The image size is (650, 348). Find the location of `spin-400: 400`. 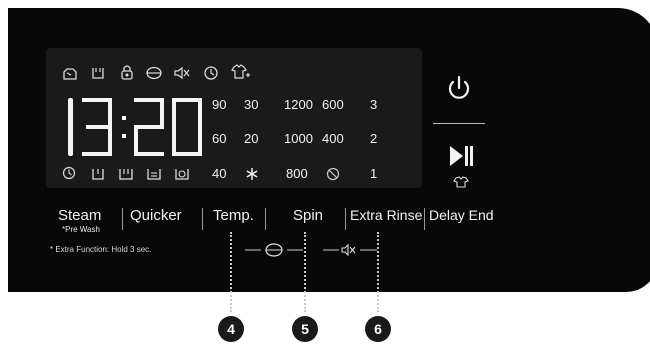

spin-400: 400 is located at coordinates (333, 138).